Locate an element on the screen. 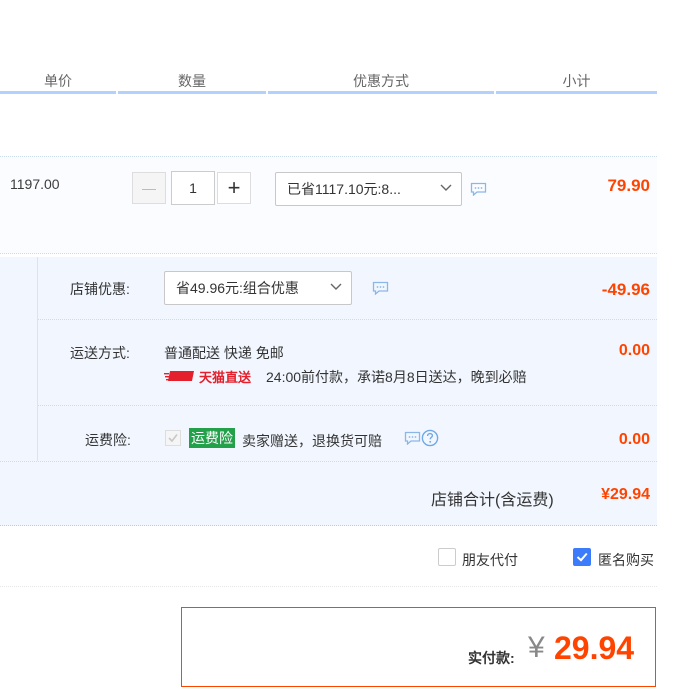  shop-total-label: 店铺合计(含运费) is located at coordinates (492, 500).